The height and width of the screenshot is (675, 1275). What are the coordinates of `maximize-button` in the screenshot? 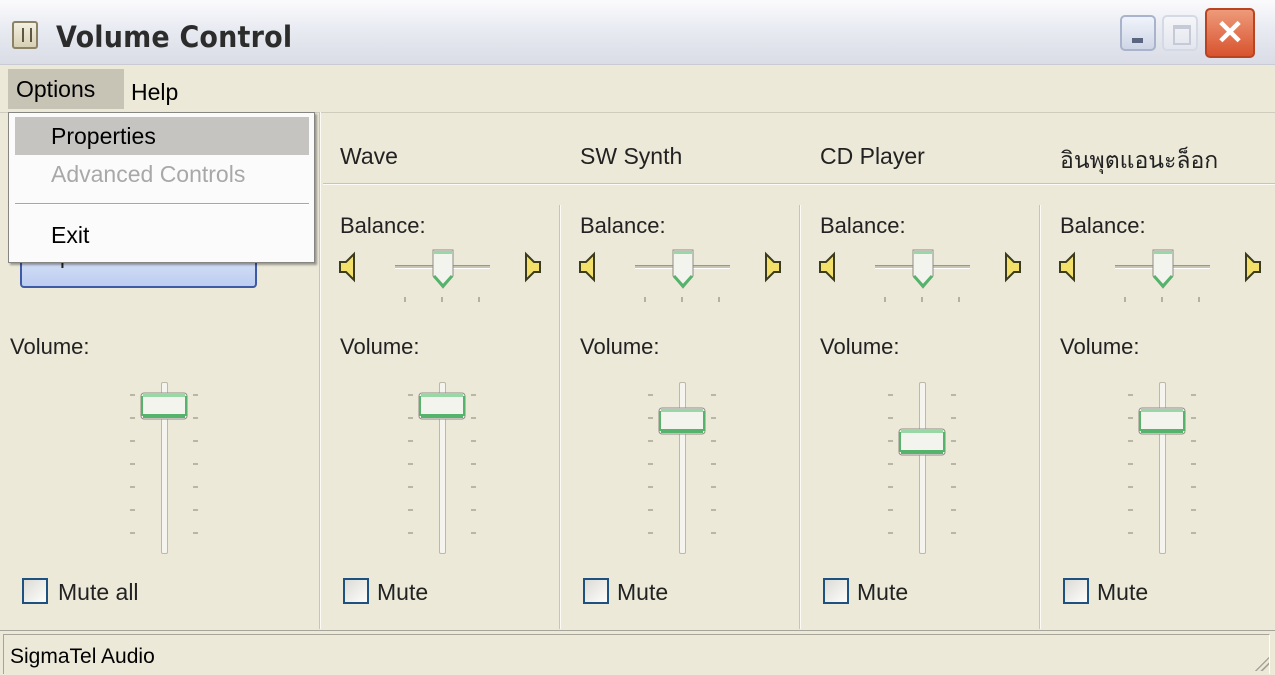 It's located at (1180, 33).